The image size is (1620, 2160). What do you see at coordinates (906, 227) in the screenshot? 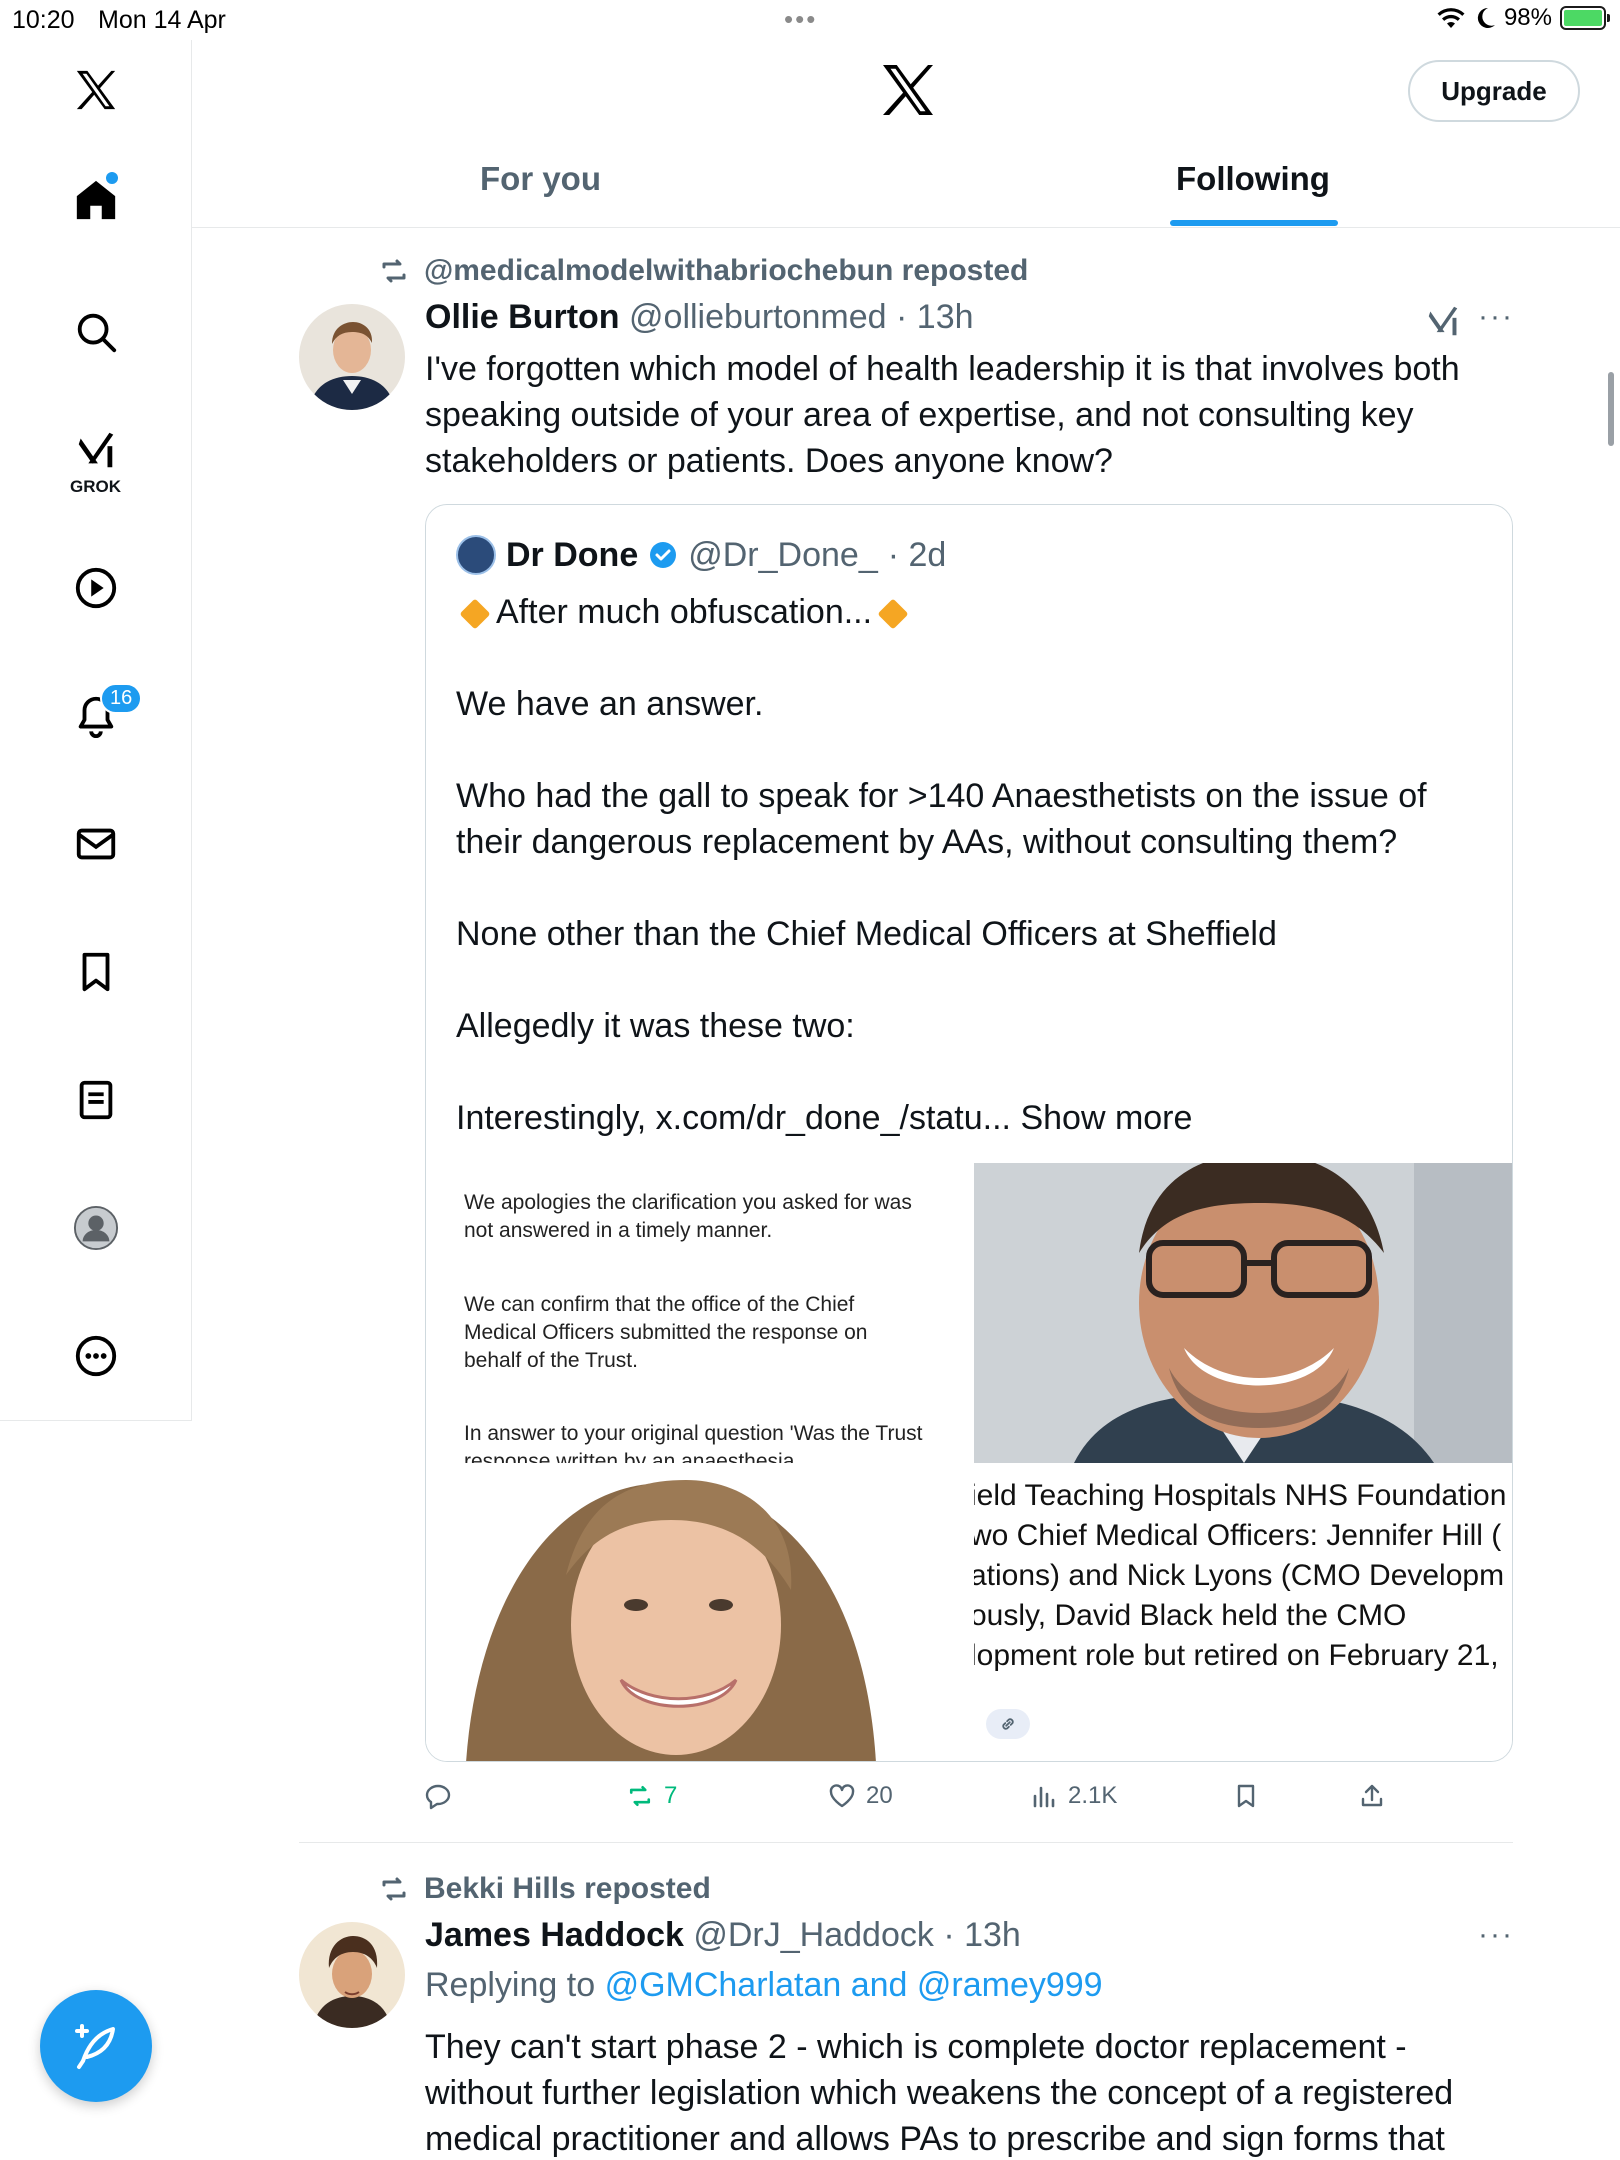
I see `header-divider` at bounding box center [906, 227].